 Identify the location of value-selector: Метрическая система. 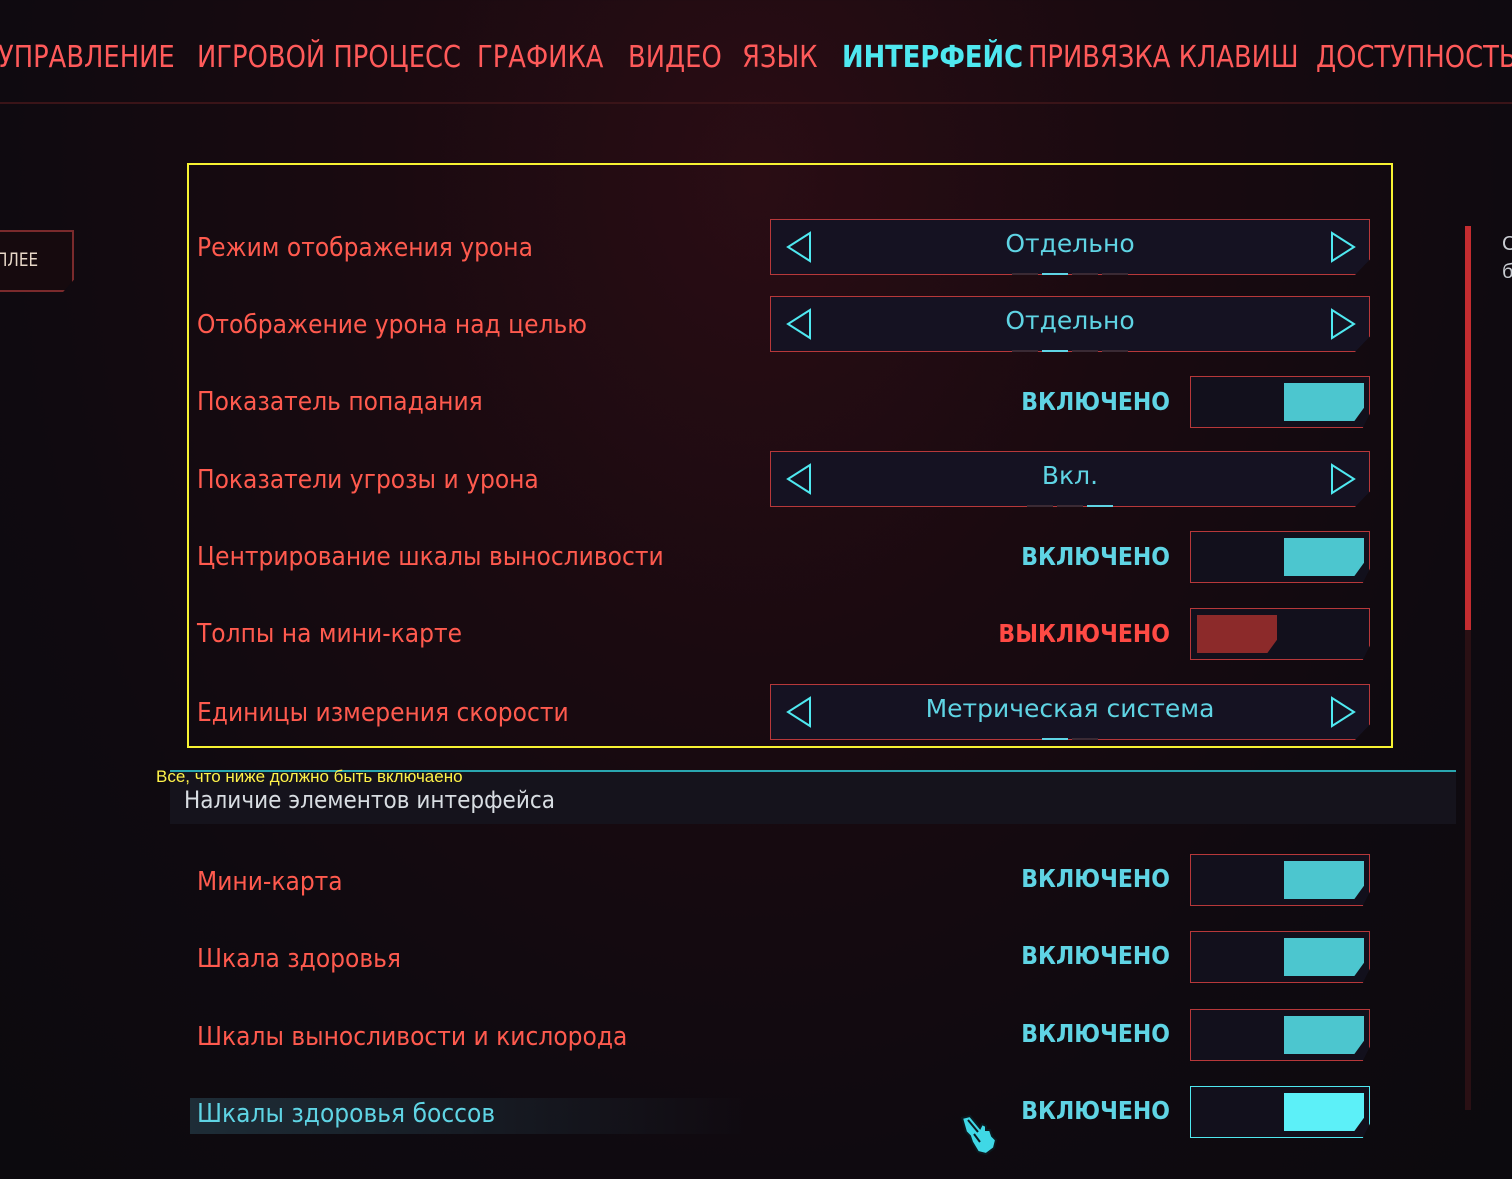
(1070, 712).